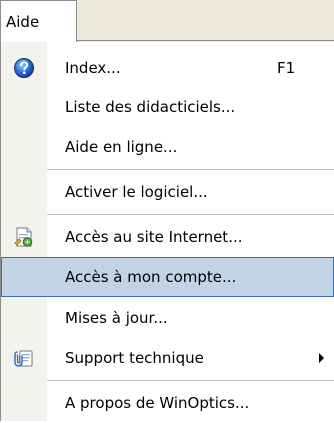  I want to click on menu-item-index: Index... F1, so click(167, 68).